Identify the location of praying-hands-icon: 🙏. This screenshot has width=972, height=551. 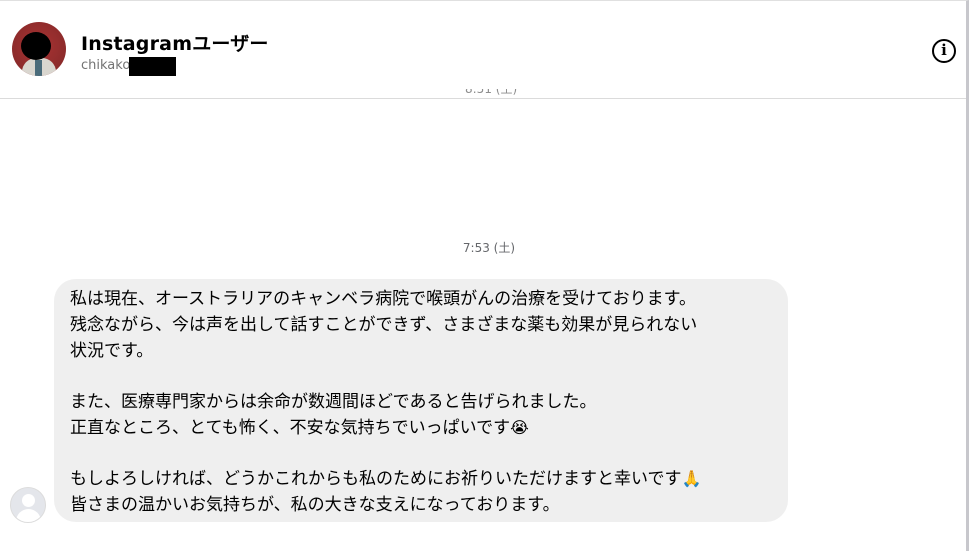
(691, 478).